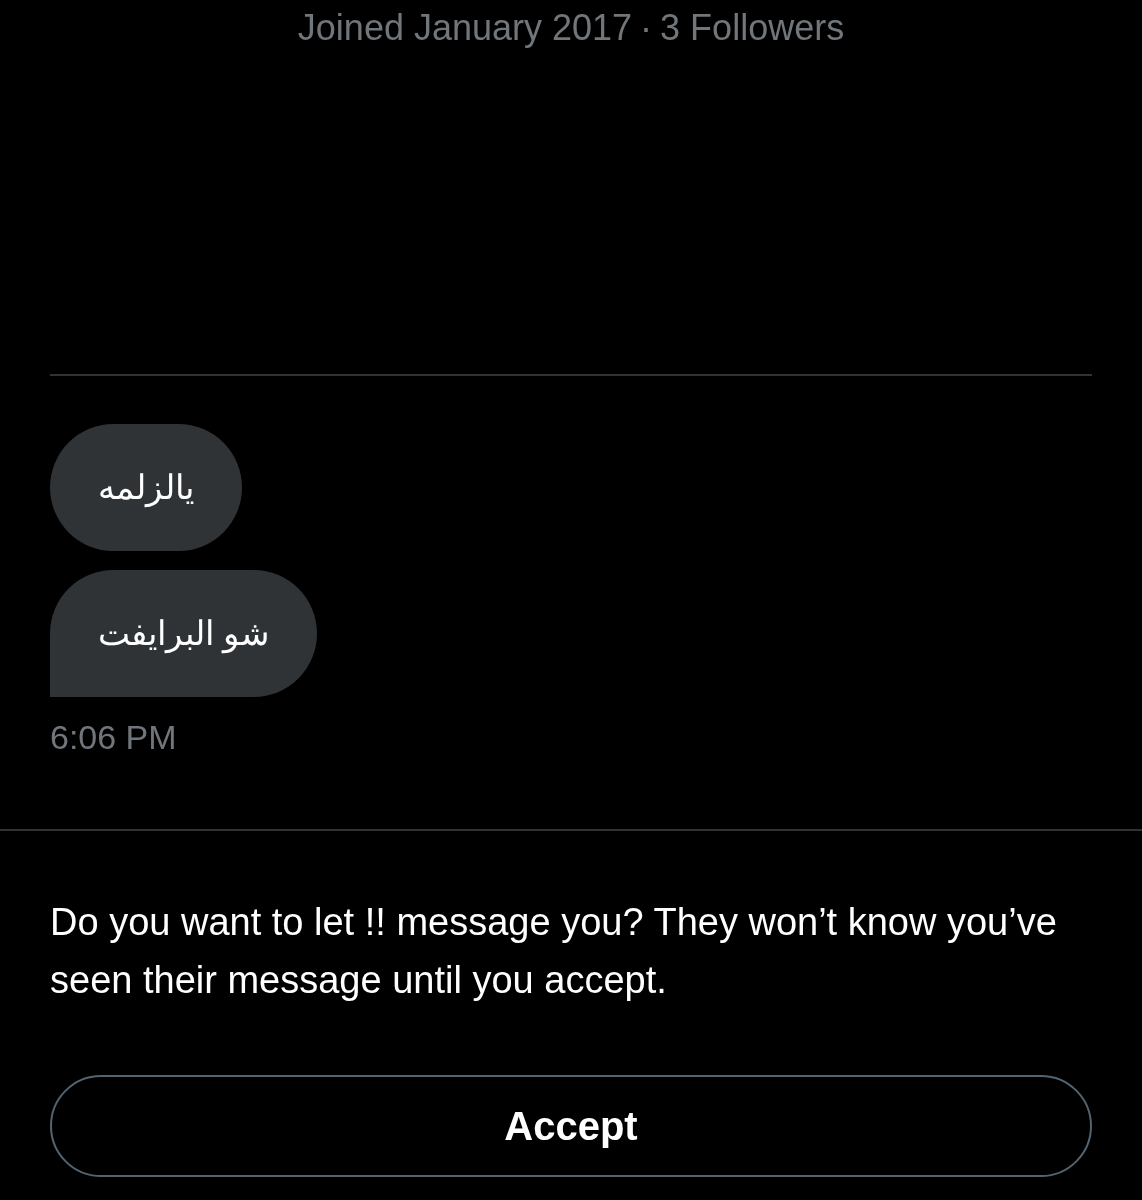 Image resolution: width=1142 pixels, height=1200 pixels. I want to click on joined-date: Joined January 2017, so click(465, 28).